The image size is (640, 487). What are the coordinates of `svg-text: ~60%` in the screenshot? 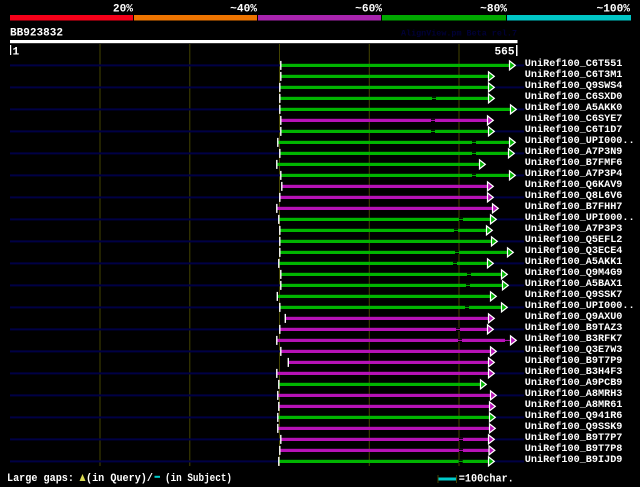 It's located at (368, 10).